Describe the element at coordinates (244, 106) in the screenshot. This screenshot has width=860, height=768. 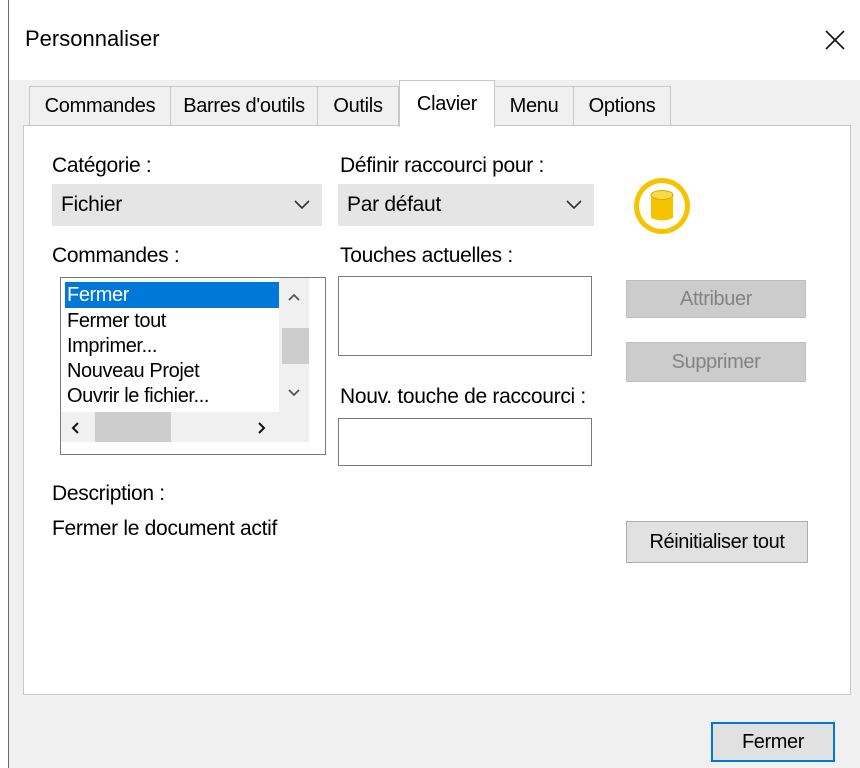
I see `tab-barres-outils: Barres d'outils` at that location.